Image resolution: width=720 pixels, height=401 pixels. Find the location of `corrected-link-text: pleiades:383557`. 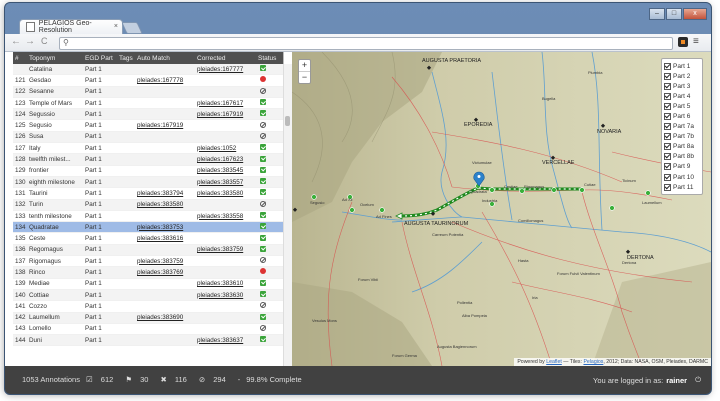

corrected-link-text: pleiades:383557 is located at coordinates (220, 182).